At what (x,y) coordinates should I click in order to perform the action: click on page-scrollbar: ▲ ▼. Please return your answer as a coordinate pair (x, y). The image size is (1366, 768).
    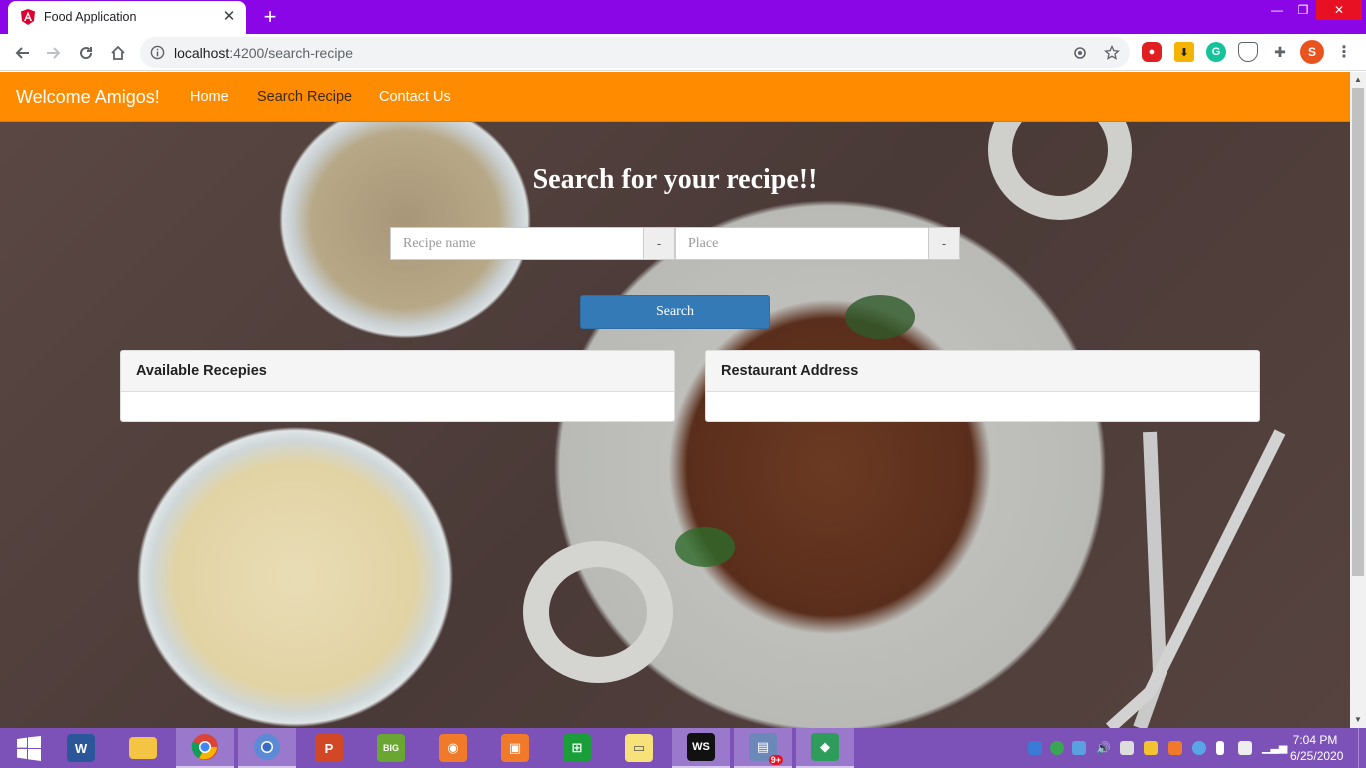
    Looking at the image, I should click on (1358, 400).